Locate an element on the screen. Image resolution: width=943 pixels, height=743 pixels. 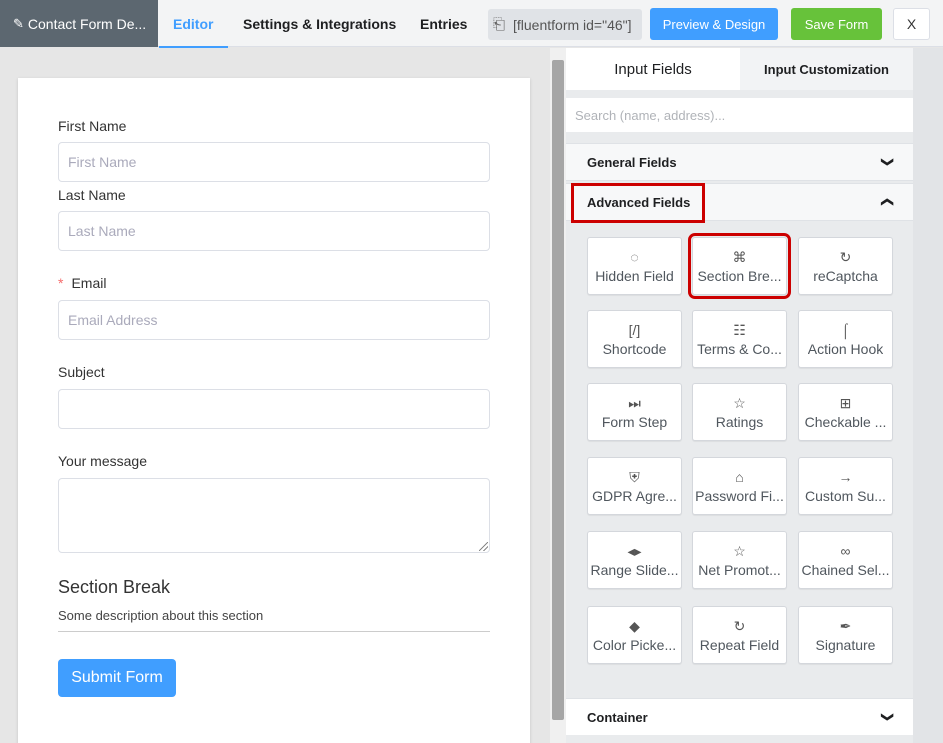
hook-icon: ⌠ is located at coordinates (845, 330).